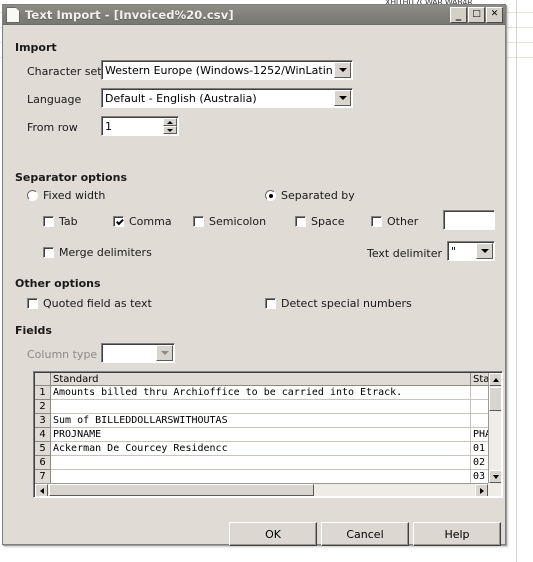 The image size is (533, 562). What do you see at coordinates (13, 14) in the screenshot?
I see `document-icon` at bounding box center [13, 14].